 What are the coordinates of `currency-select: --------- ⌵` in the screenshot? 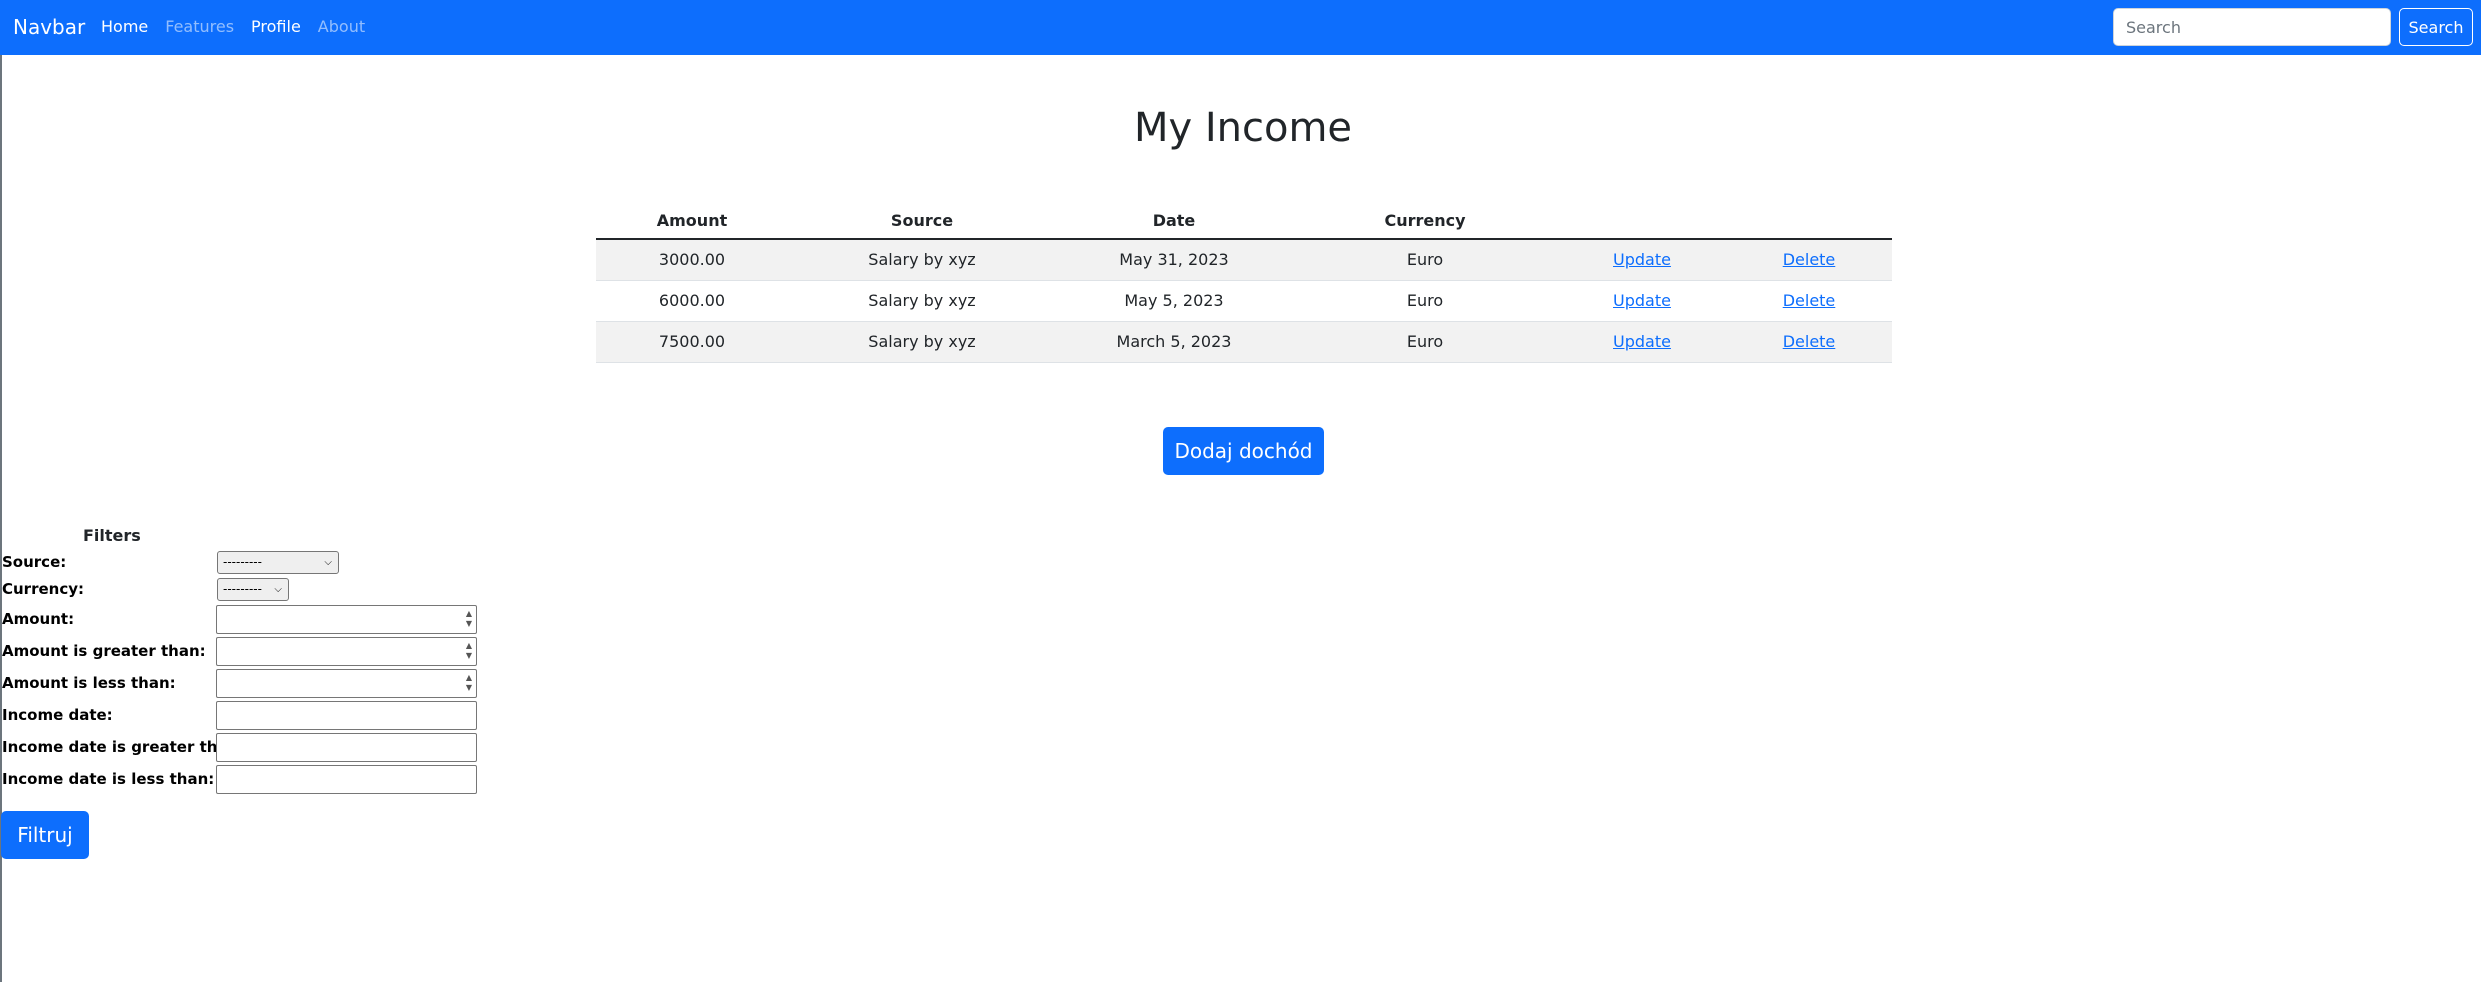 It's located at (253, 589).